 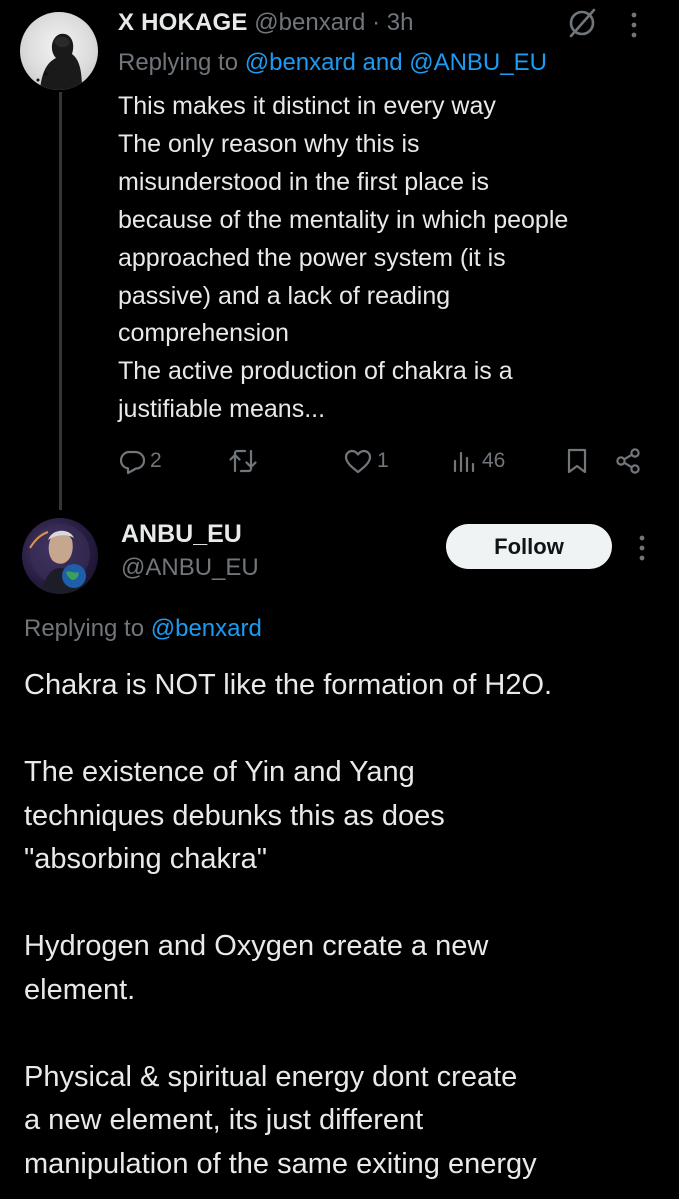 What do you see at coordinates (271, 1076) in the screenshot?
I see `tweet-text-line: Physical & spiritual energy dont create` at bounding box center [271, 1076].